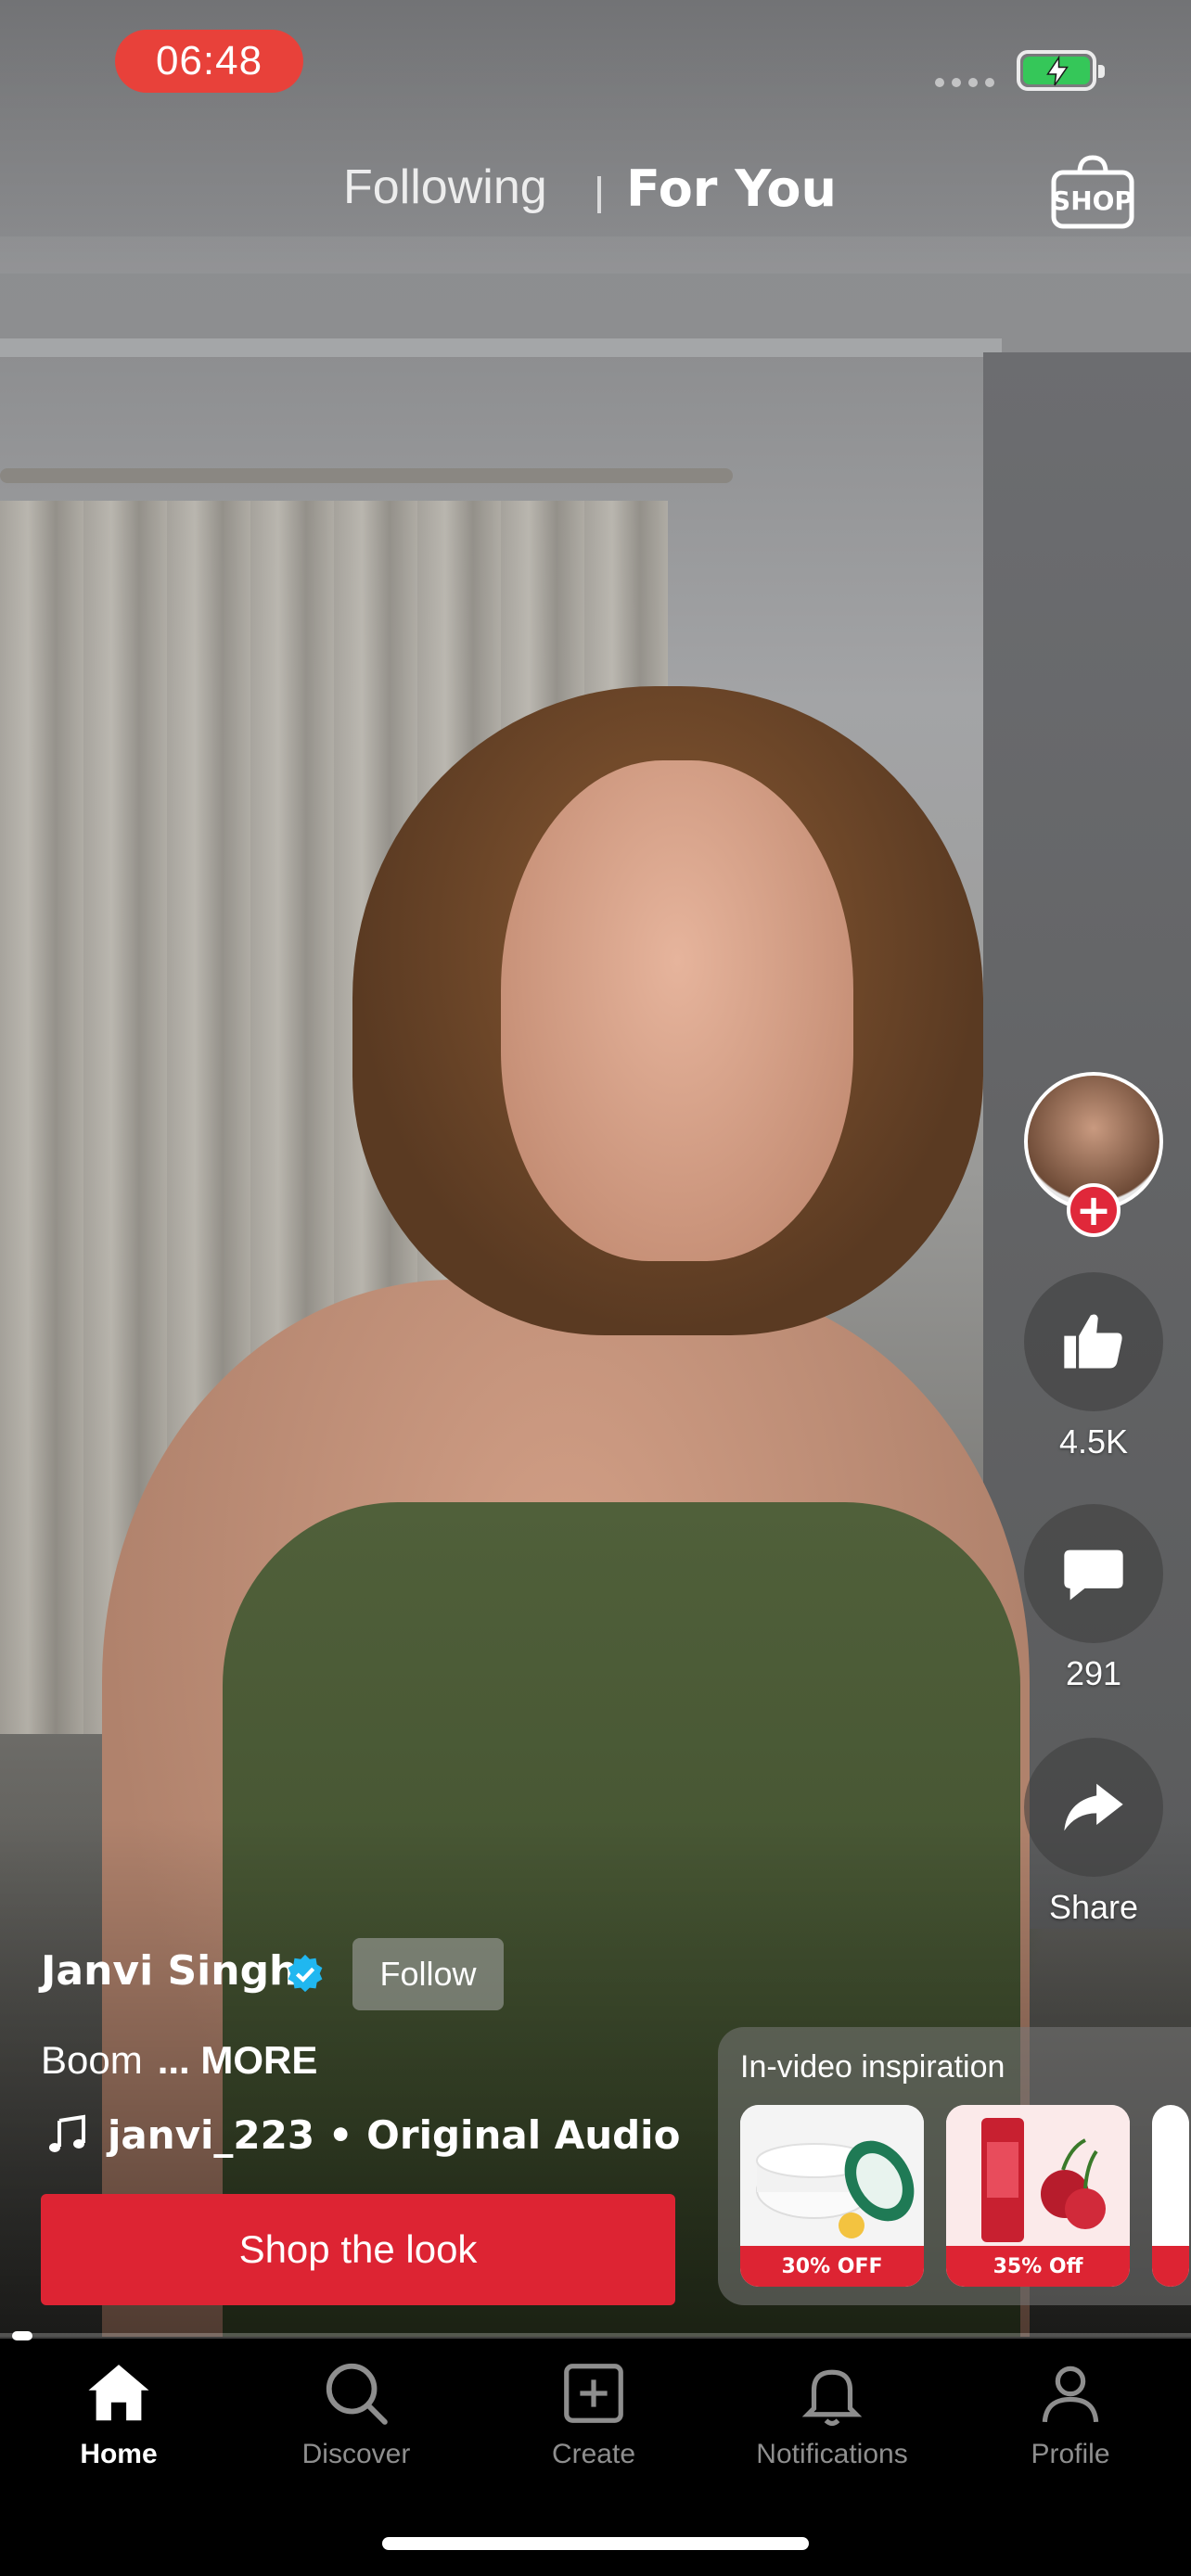  Describe the element at coordinates (731, 188) in the screenshot. I see `tab-for-you: For You` at that location.